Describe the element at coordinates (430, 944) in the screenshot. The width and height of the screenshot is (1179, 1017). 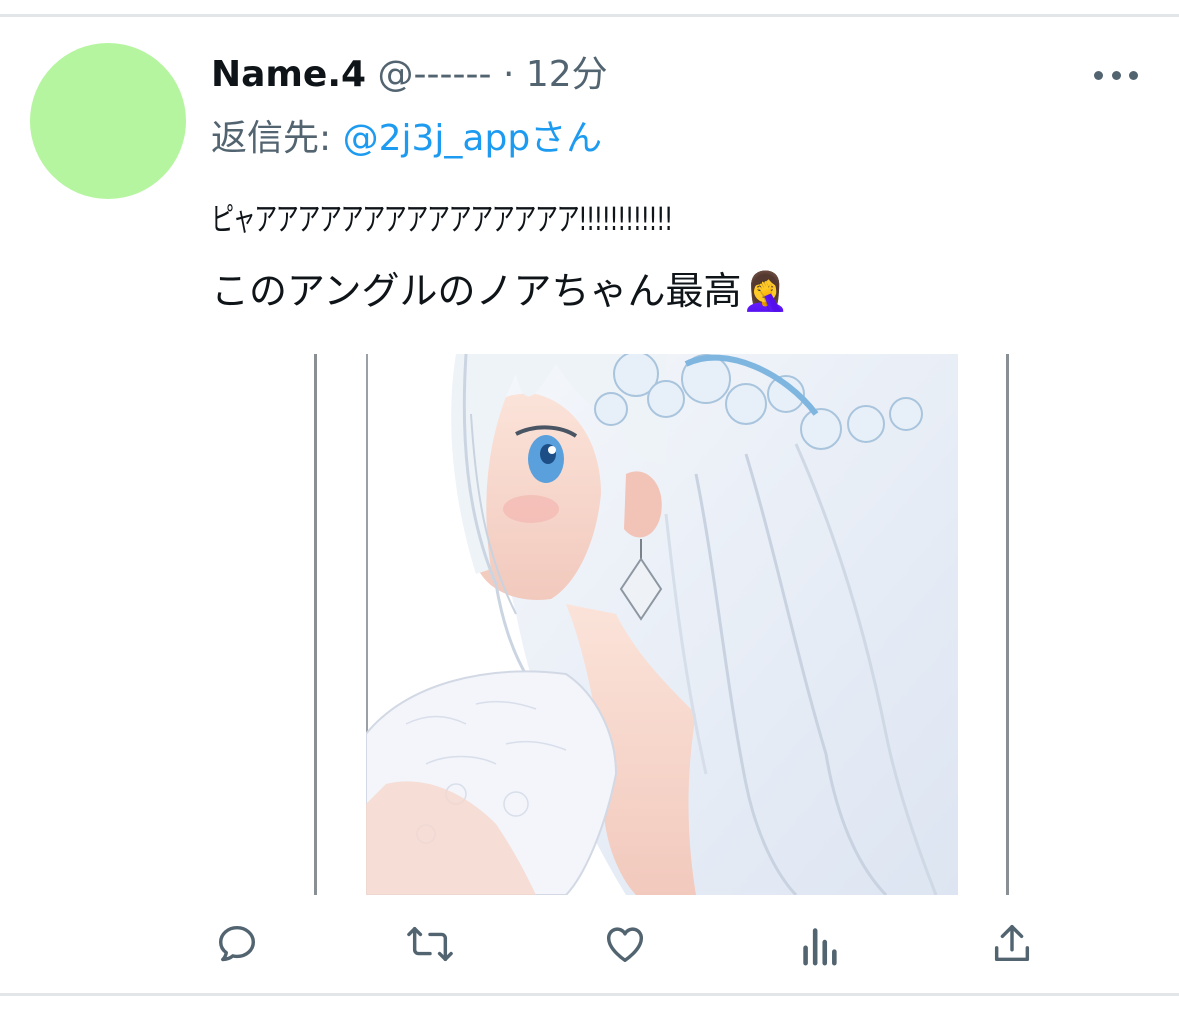
I see `retweet-icon` at that location.